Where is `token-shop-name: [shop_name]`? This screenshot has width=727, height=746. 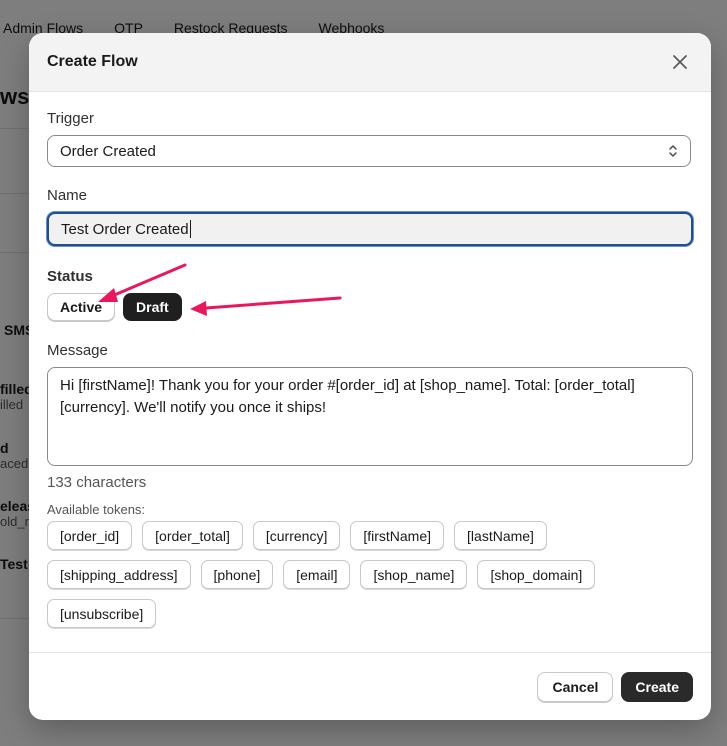 token-shop-name: [shop_name] is located at coordinates (414, 574).